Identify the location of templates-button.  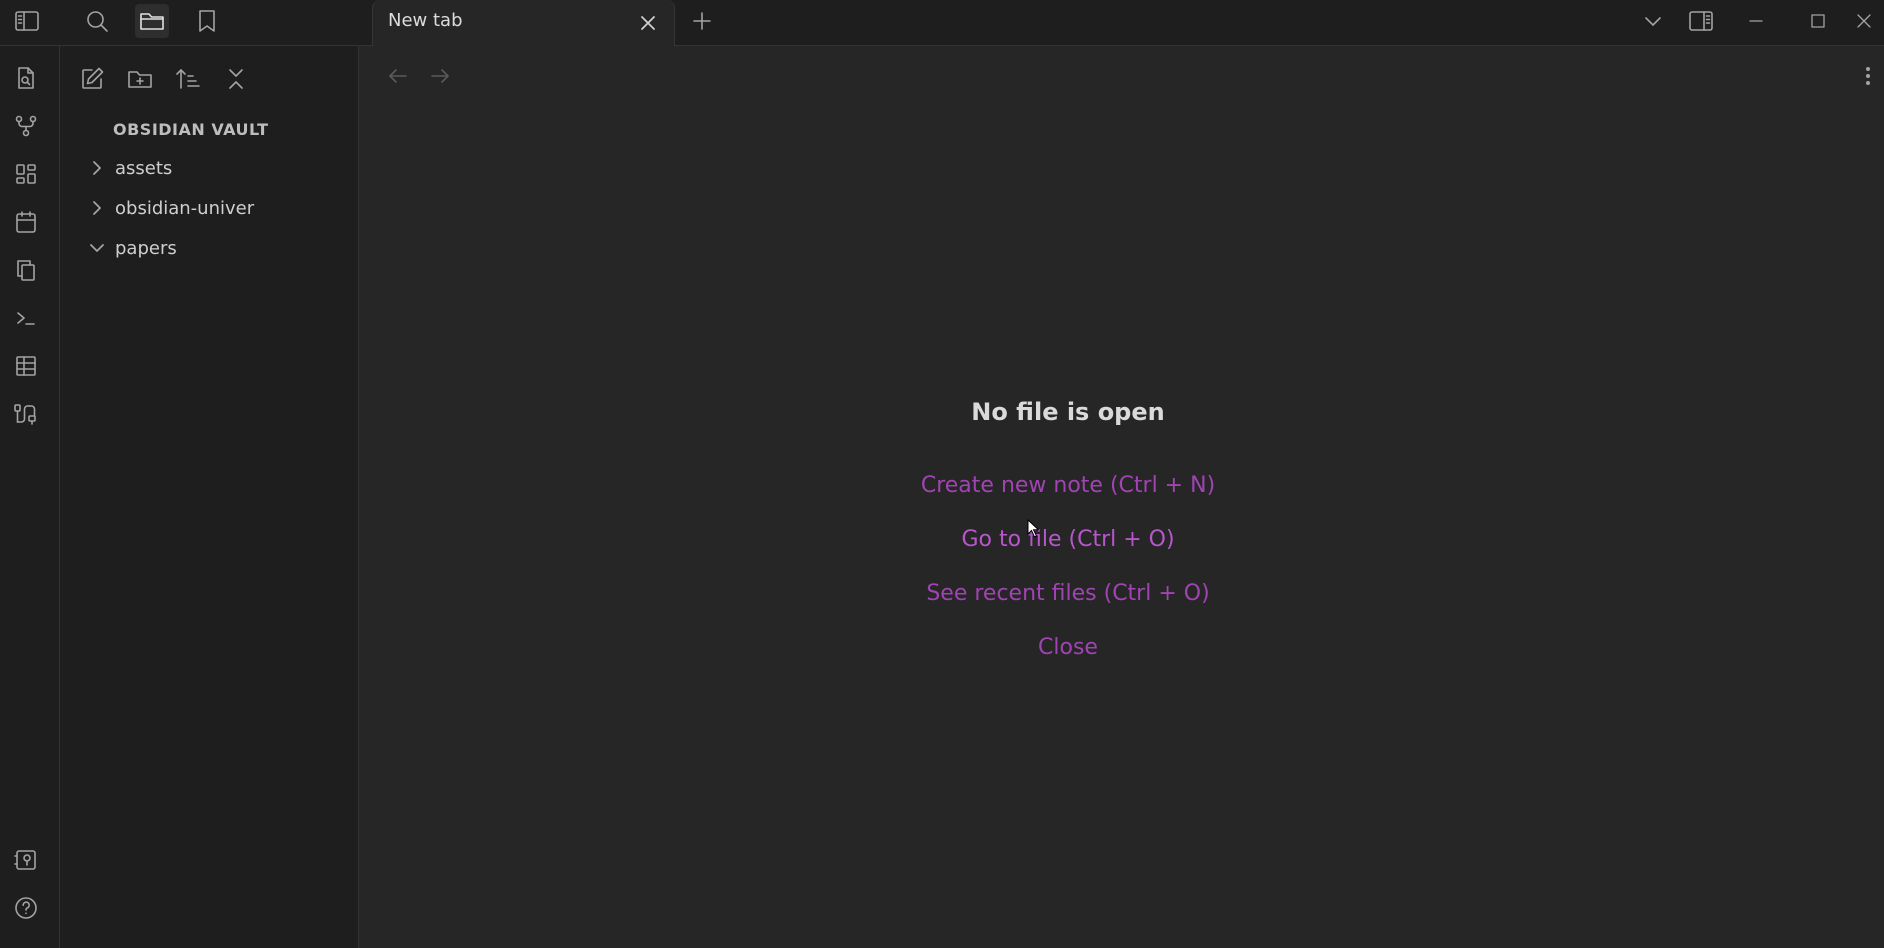
(26, 270).